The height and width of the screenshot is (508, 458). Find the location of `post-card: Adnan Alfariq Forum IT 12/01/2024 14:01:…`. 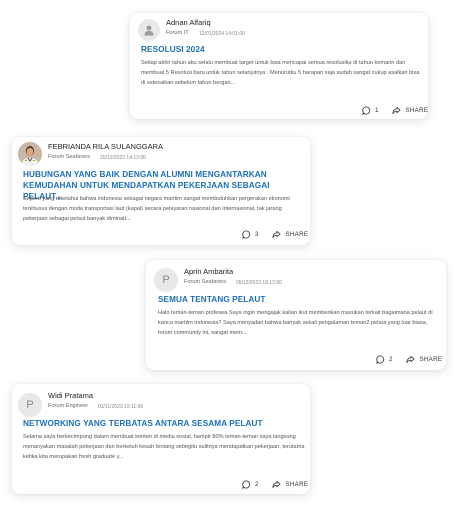

post-card: Adnan Alfariq Forum IT 12/01/2024 14:01:… is located at coordinates (279, 66).